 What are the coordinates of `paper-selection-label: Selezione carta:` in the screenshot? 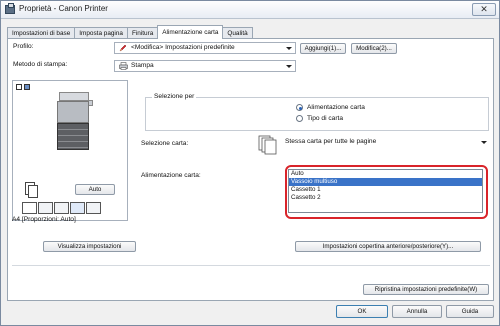 It's located at (165, 143).